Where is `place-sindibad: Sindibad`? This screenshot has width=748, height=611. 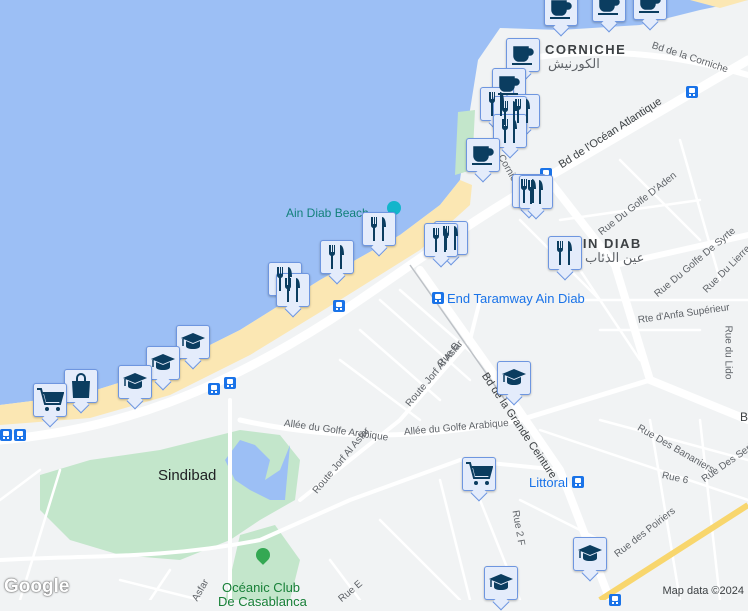 place-sindibad: Sindibad is located at coordinates (187, 475).